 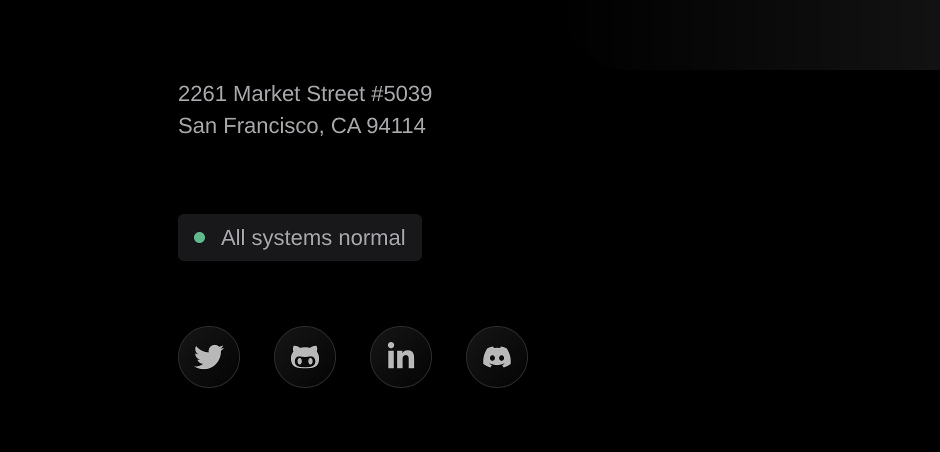 What do you see at coordinates (313, 238) in the screenshot?
I see `status-text: All systems normal` at bounding box center [313, 238].